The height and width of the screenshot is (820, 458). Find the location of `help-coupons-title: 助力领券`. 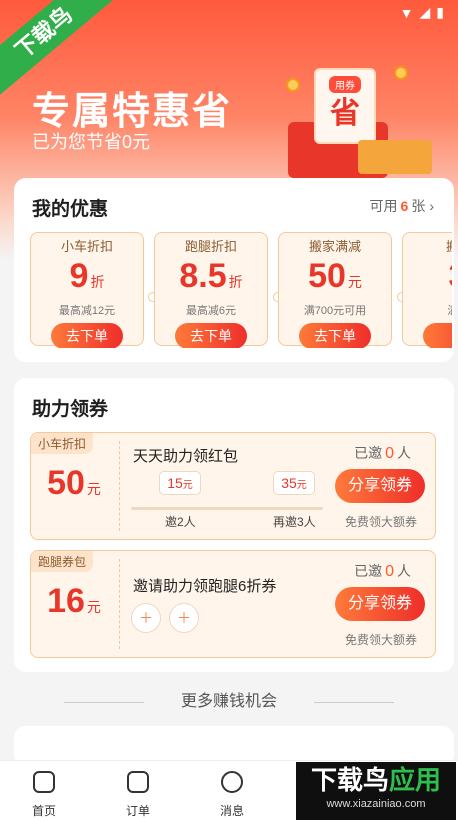

help-coupons-title: 助力领券 is located at coordinates (70, 409).